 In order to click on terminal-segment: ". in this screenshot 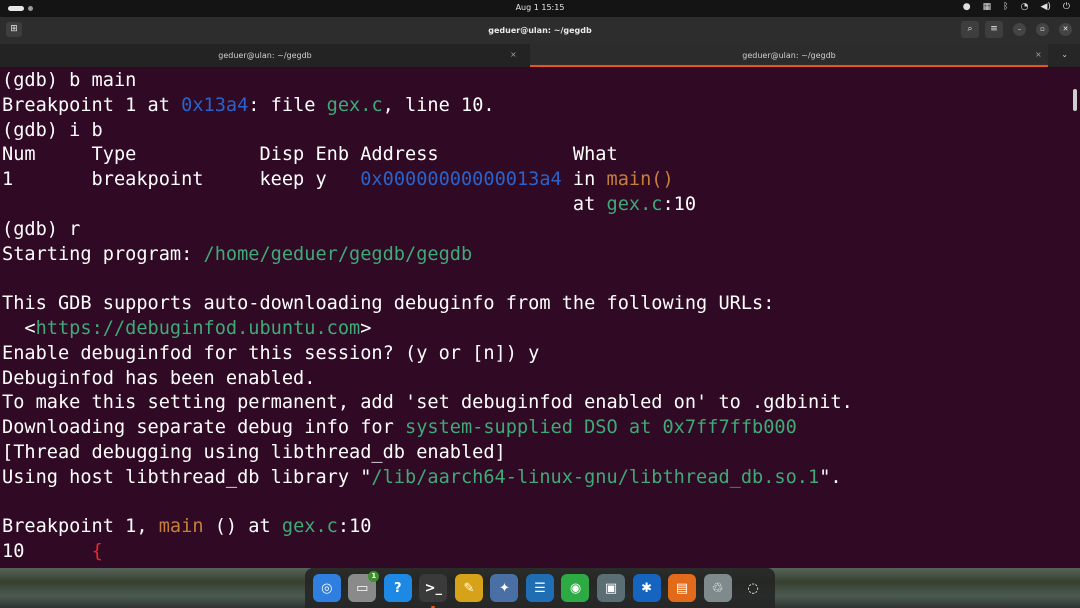, I will do `click(830, 477)`.